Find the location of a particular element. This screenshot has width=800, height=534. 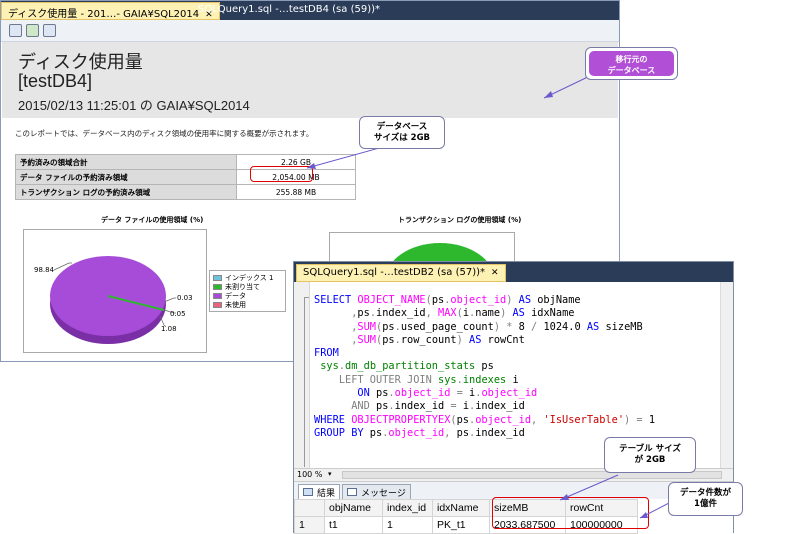

callout-db-size: データベース サイズは 2GB is located at coordinates (402, 132).